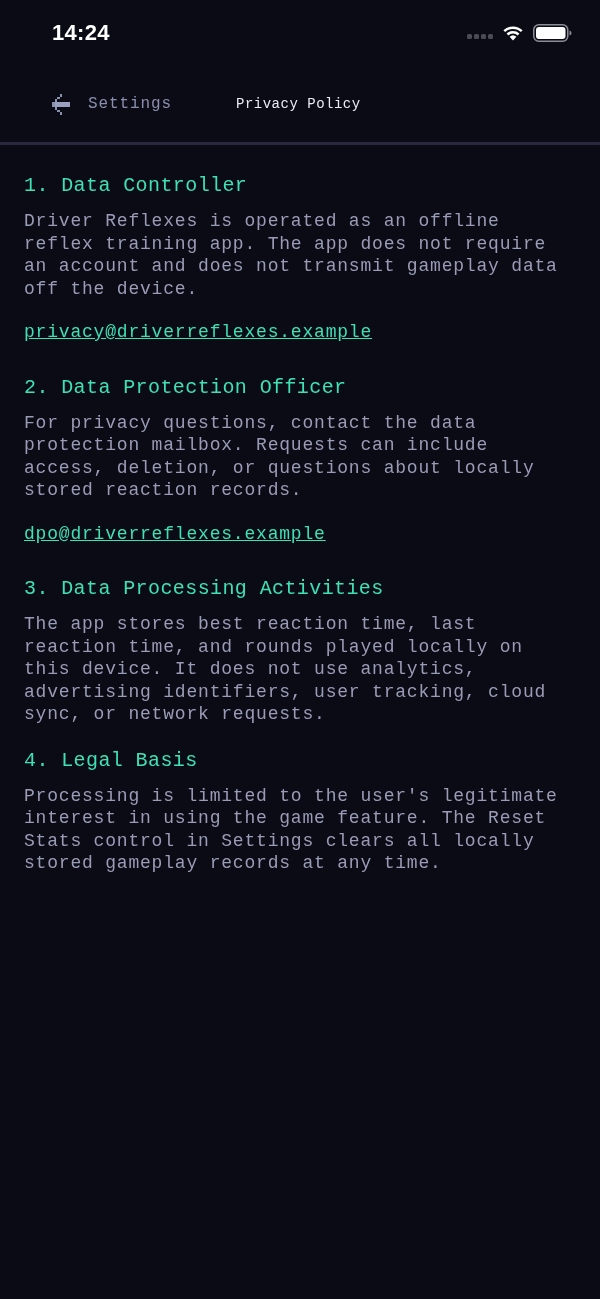 Image resolution: width=600 pixels, height=1299 pixels. What do you see at coordinates (61, 104) in the screenshot?
I see `arrow-left-icon` at bounding box center [61, 104].